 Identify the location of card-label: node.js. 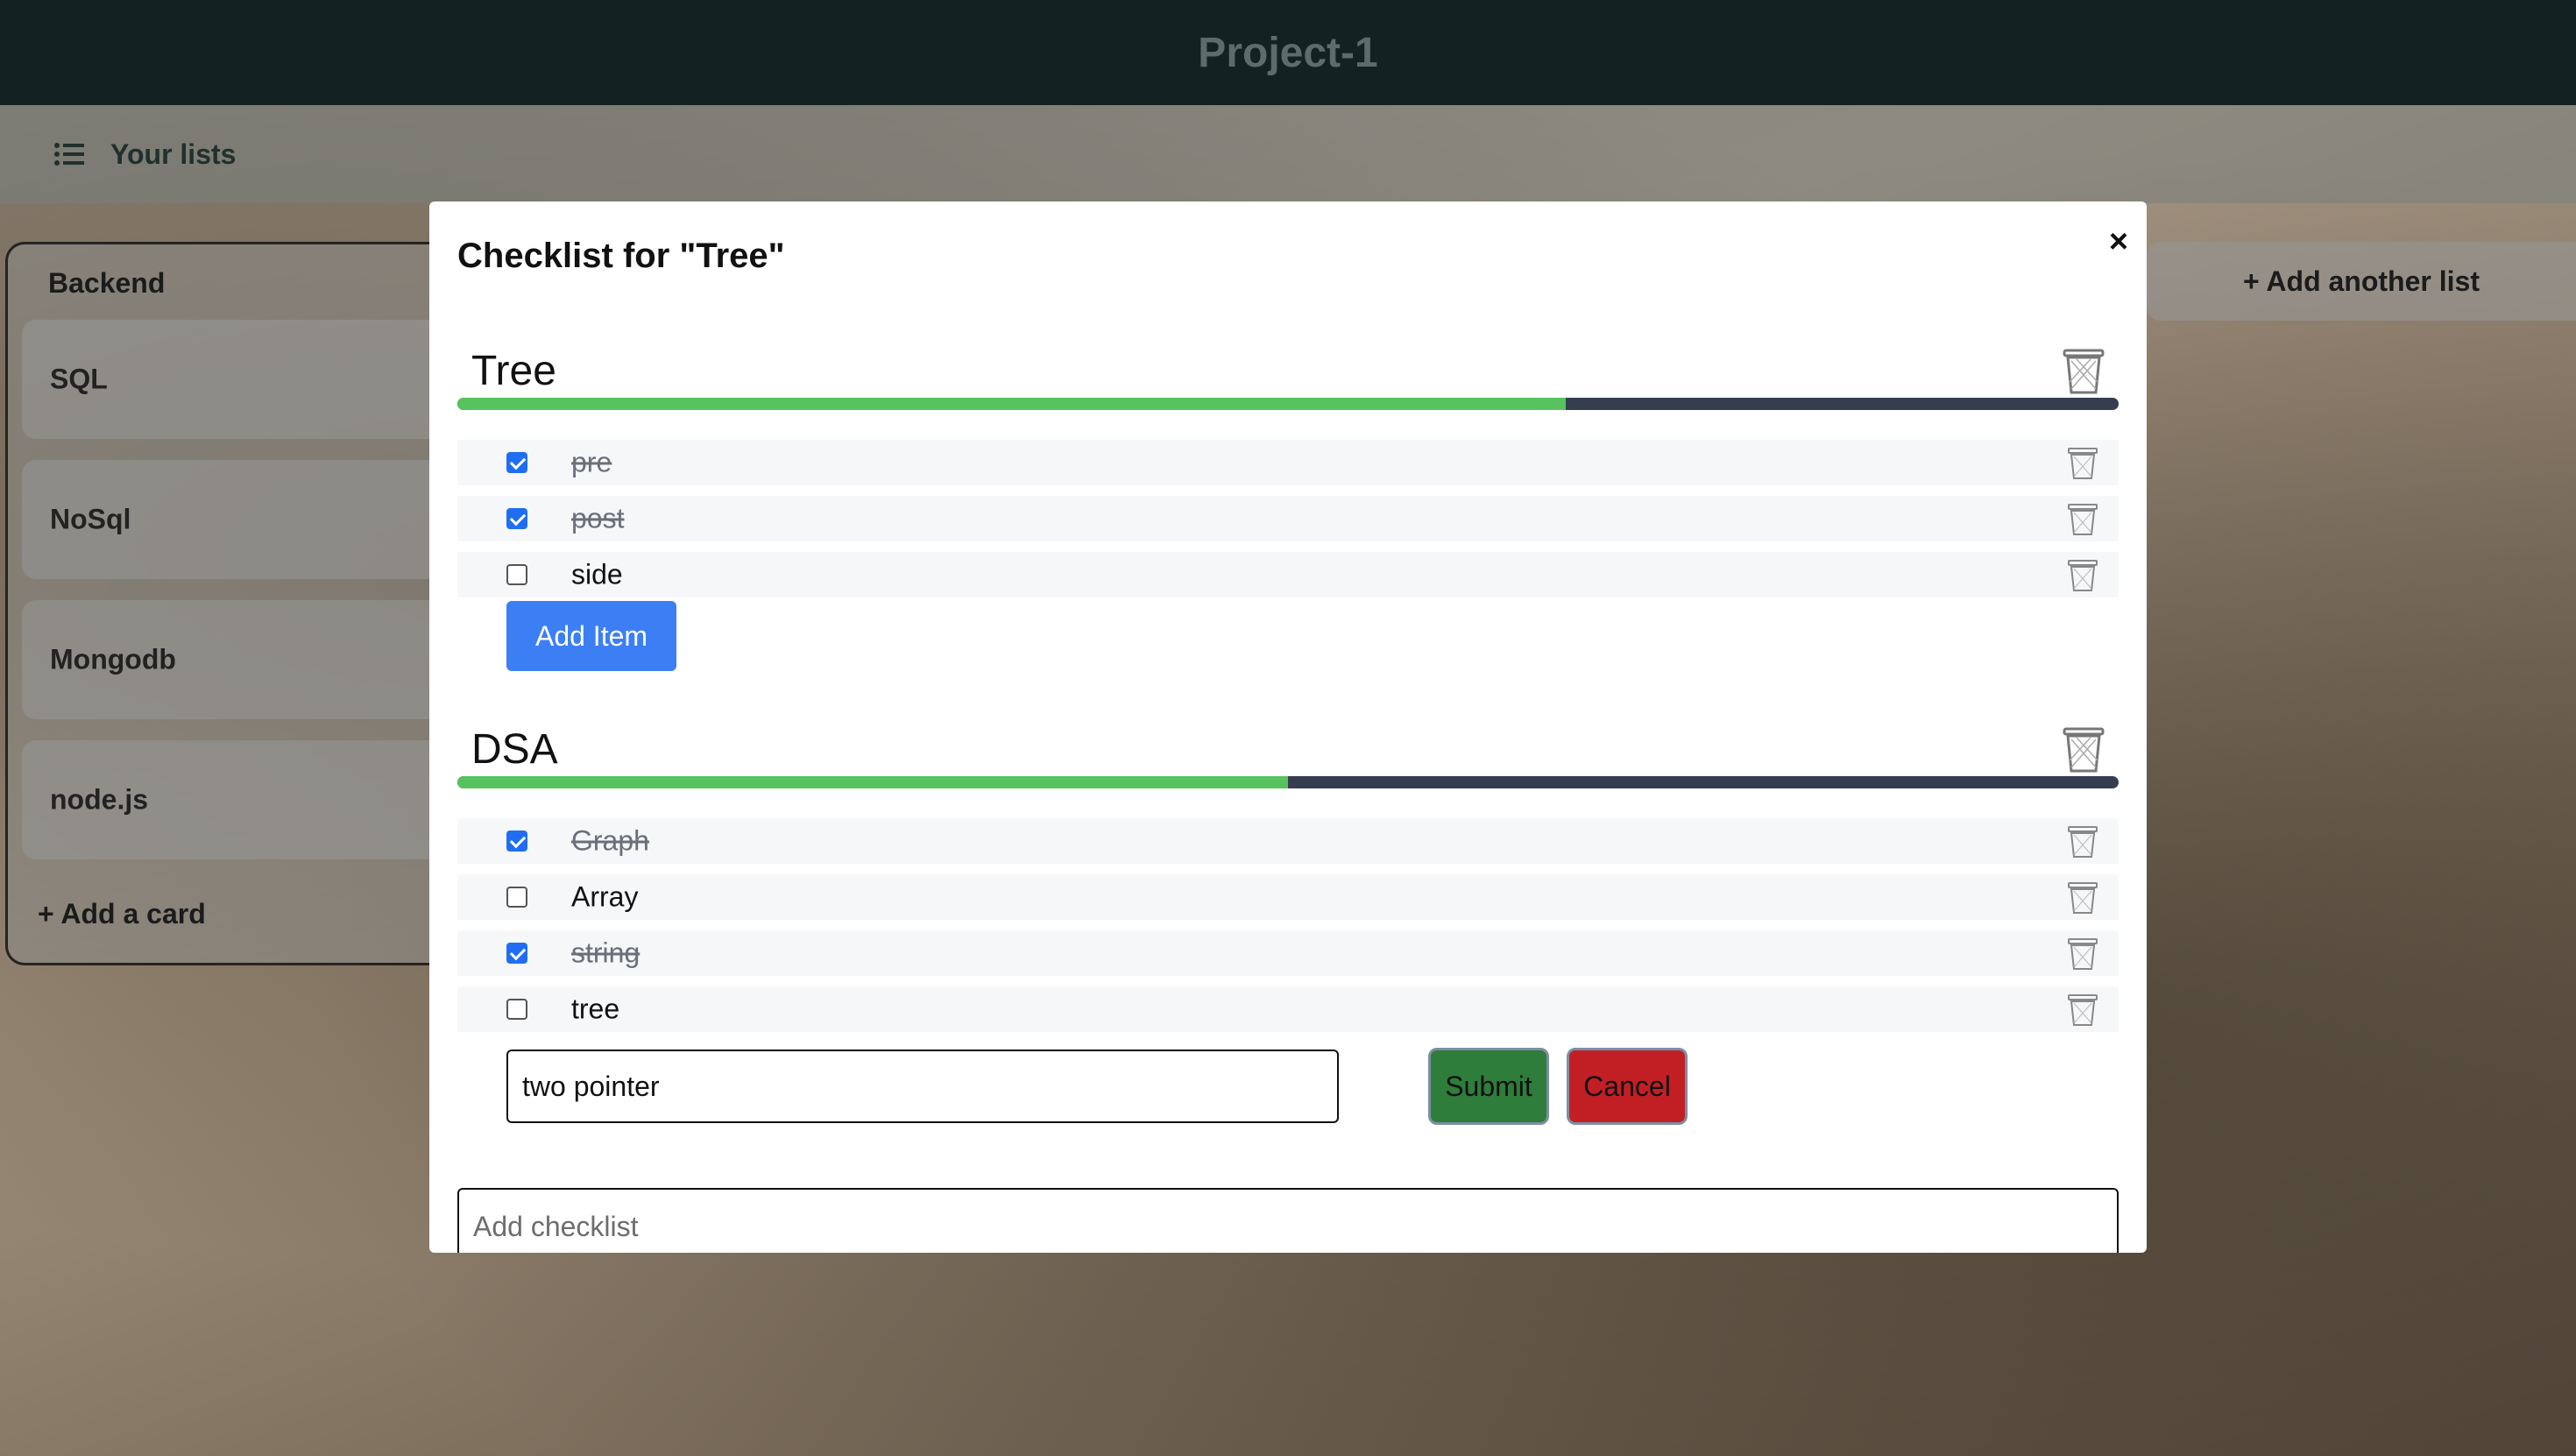
(99, 799).